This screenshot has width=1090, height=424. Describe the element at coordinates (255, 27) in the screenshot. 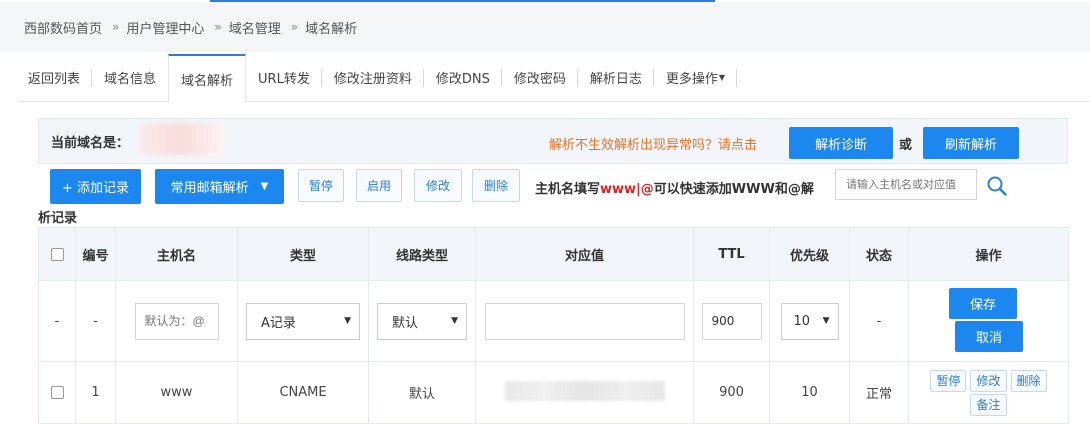

I see `breadcrumb-domain-management: 域名管理` at that location.